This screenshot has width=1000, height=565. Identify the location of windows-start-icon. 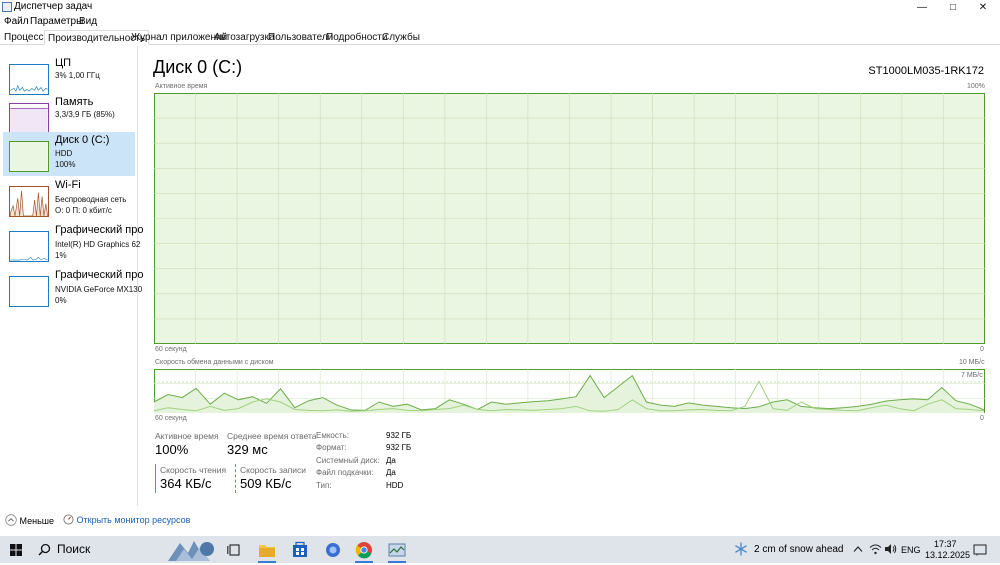
(16, 550).